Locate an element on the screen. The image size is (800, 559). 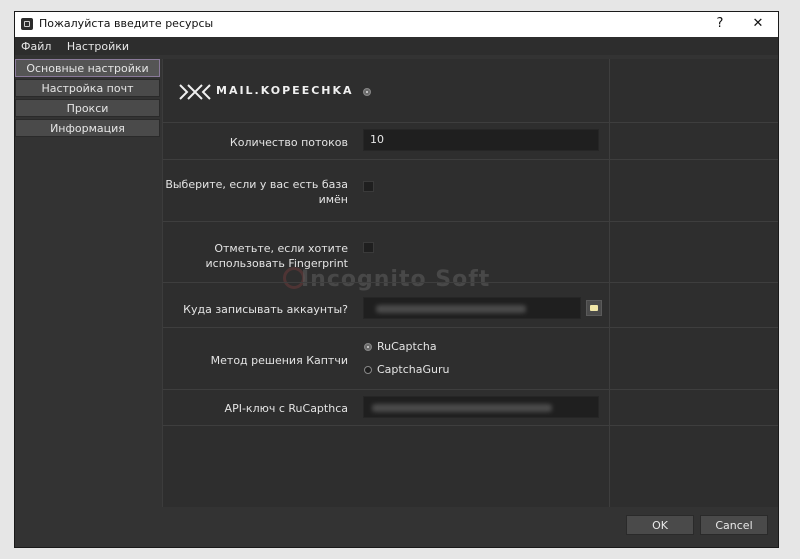
ok-button: OK is located at coordinates (660, 525).